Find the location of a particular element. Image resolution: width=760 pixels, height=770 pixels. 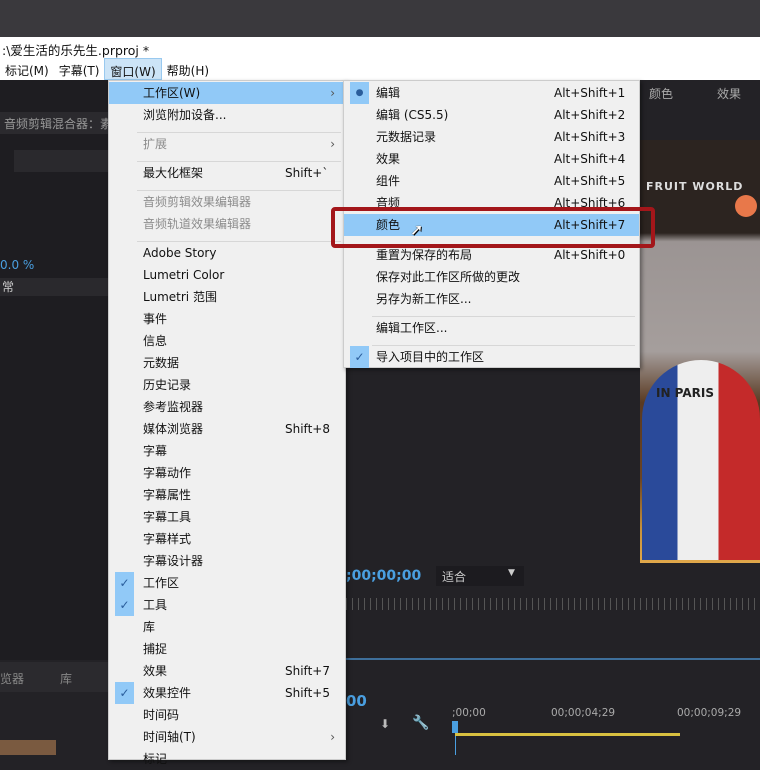

menu-item-label: 音频轨道效果编辑器 is located at coordinates (197, 224).